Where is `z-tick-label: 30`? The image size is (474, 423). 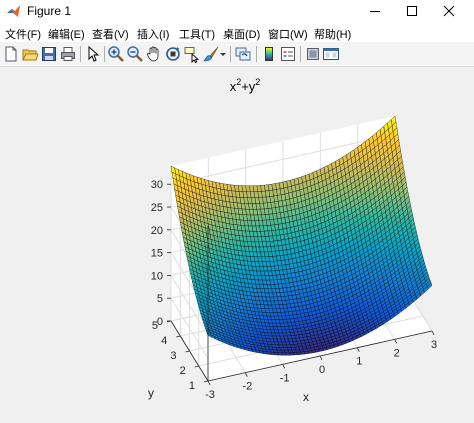 z-tick-label: 30 is located at coordinates (157, 185).